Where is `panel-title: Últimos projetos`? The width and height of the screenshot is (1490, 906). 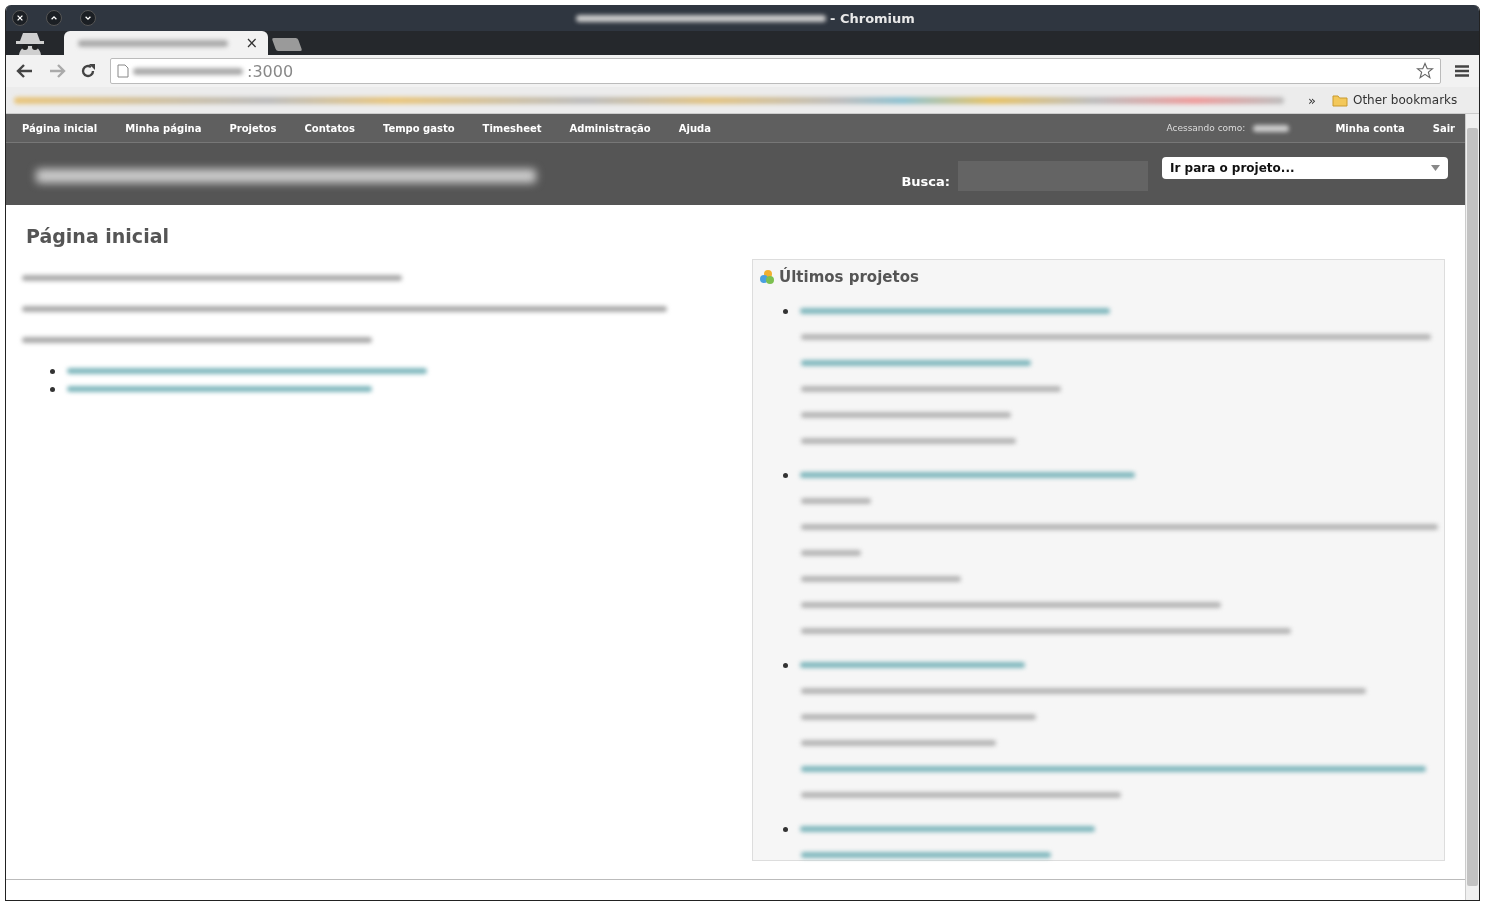
panel-title: Últimos projetos is located at coordinates (849, 277).